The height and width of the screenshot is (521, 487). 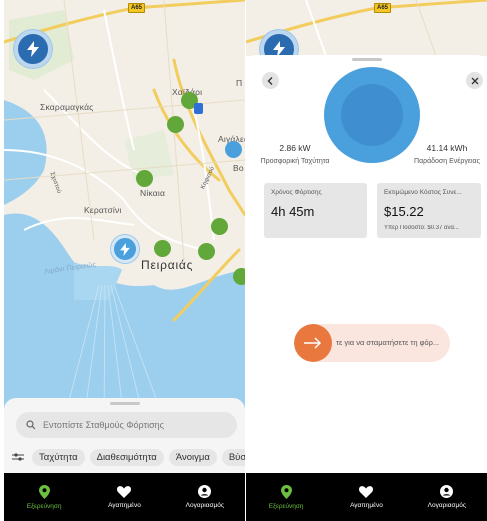 What do you see at coordinates (447, 148) in the screenshot?
I see `energy-value: 41.14 kWh` at bounding box center [447, 148].